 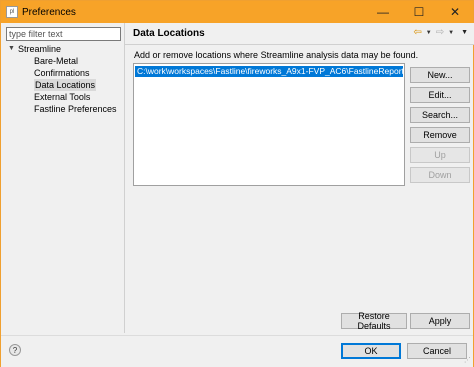 I want to click on view-menu-icon: ▼, so click(x=464, y=32).